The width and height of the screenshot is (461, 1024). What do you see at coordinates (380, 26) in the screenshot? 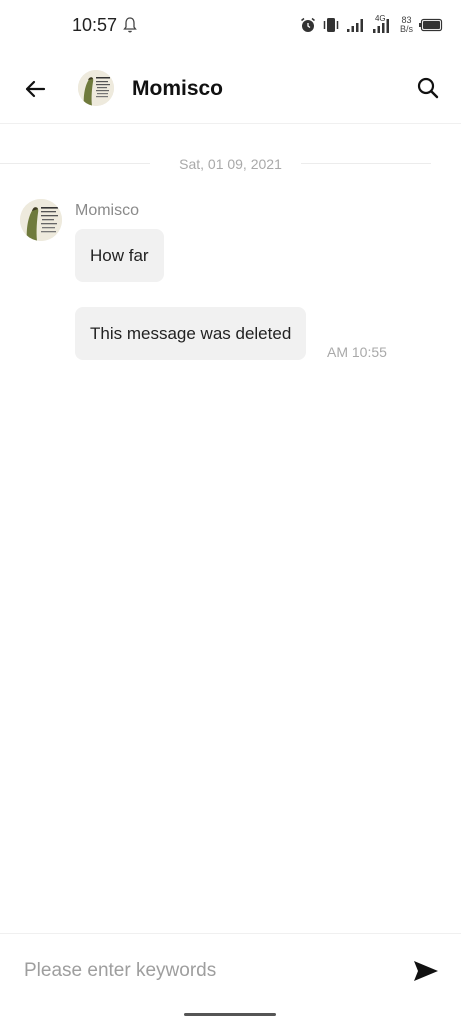
I see `signal-bars-4g-icon` at bounding box center [380, 26].